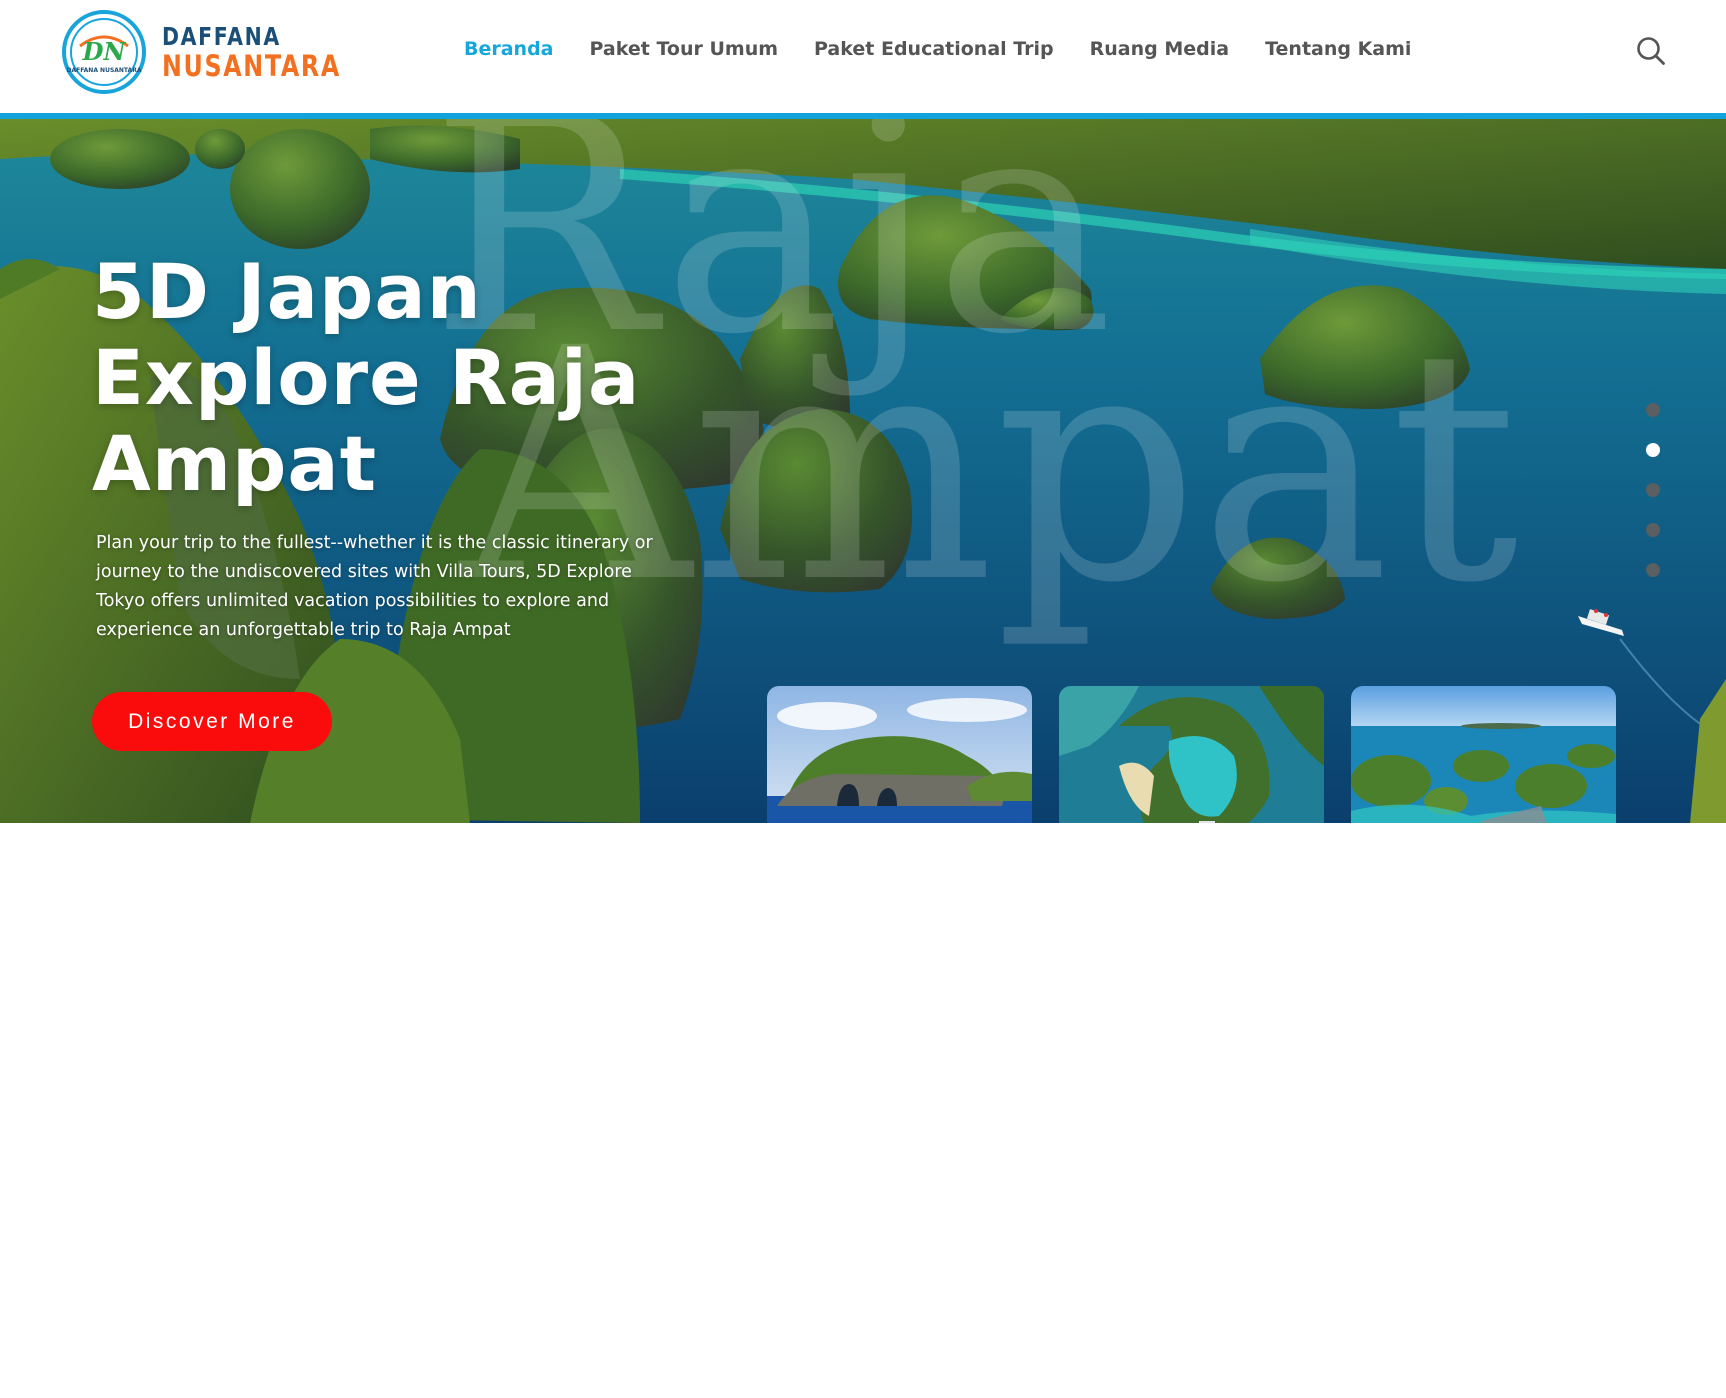 The width and height of the screenshot is (1726, 1398). I want to click on svg-text: DN, so click(104, 51).